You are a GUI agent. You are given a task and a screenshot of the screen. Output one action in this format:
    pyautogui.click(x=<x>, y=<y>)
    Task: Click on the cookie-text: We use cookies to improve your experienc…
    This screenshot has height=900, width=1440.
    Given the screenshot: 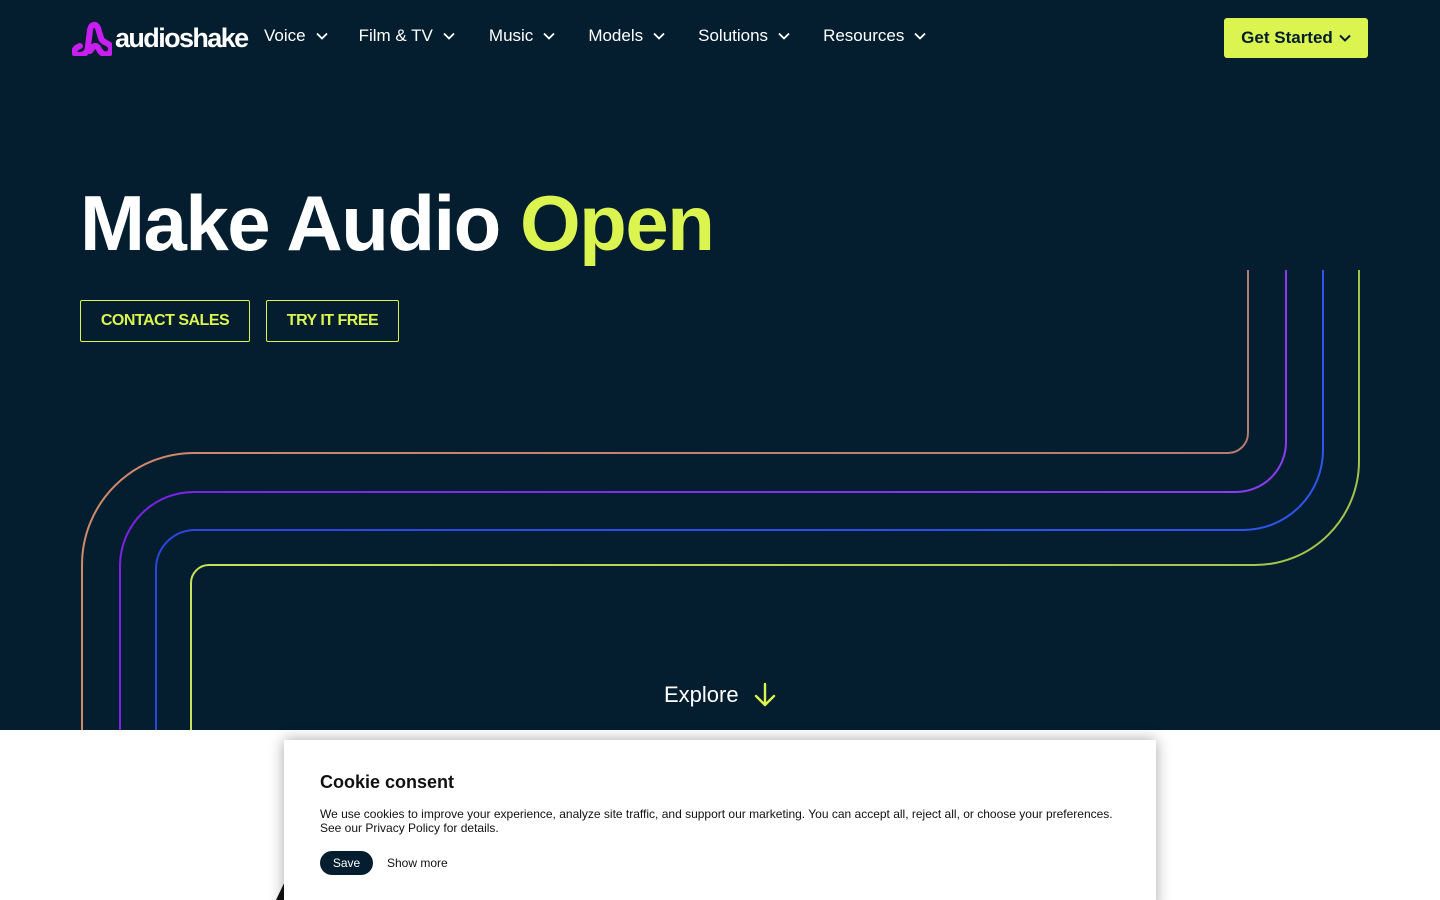 What is the action you would take?
    pyautogui.click(x=716, y=821)
    